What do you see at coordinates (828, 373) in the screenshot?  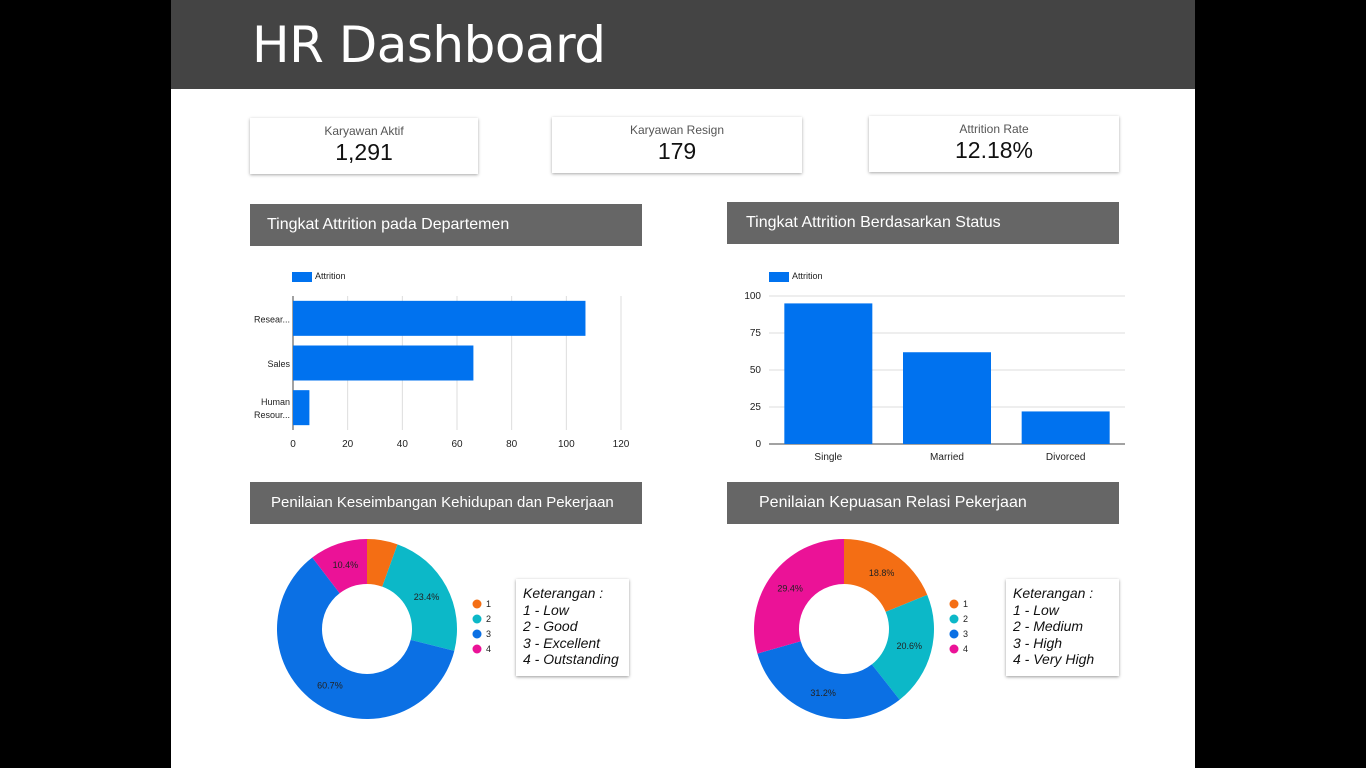 I see `bar-single` at bounding box center [828, 373].